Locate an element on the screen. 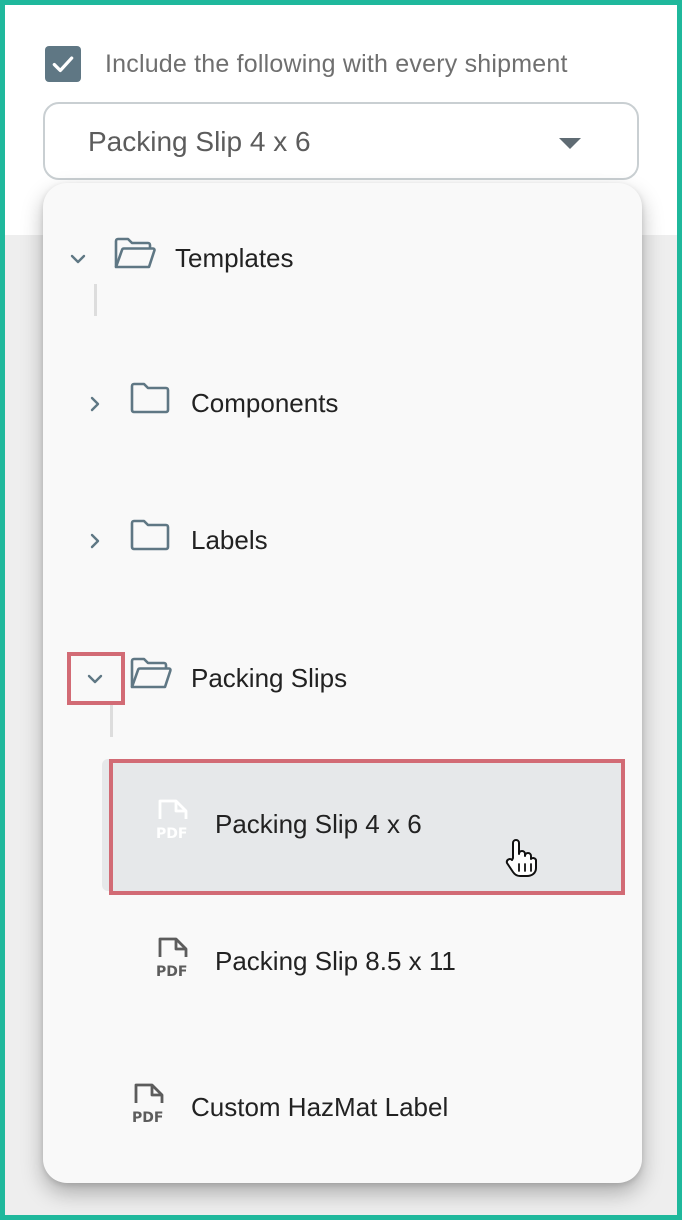 Image resolution: width=682 pixels, height=1220 pixels. include-checkbox is located at coordinates (63, 64).